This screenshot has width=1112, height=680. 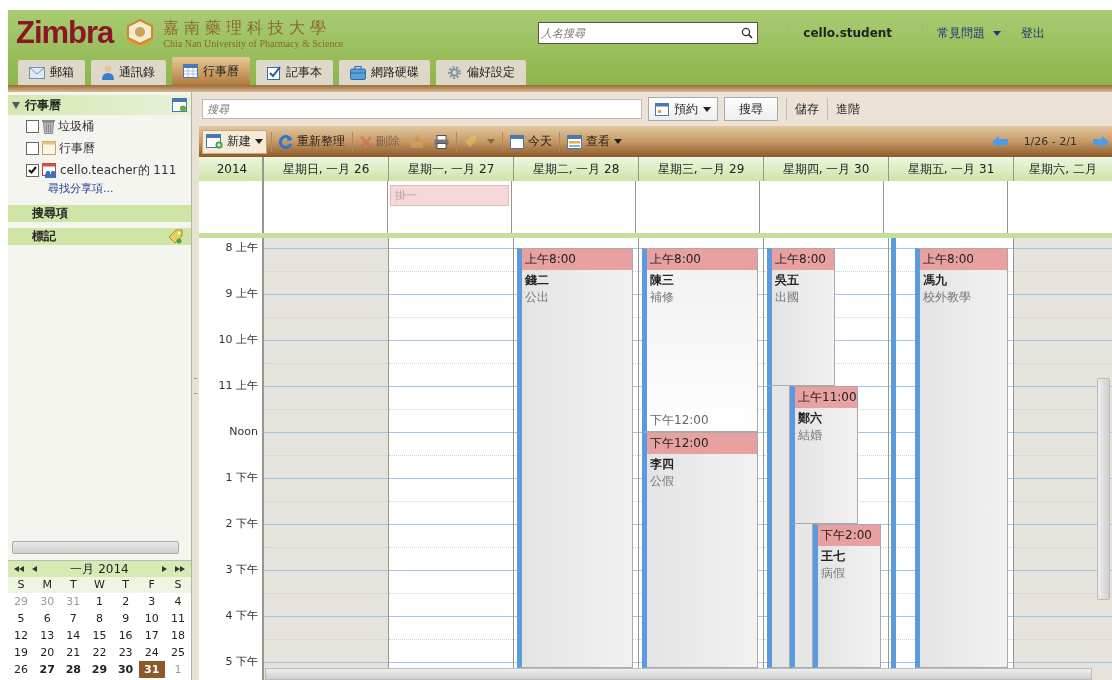 What do you see at coordinates (211, 71) in the screenshot?
I see `app-tab: 行事曆` at bounding box center [211, 71].